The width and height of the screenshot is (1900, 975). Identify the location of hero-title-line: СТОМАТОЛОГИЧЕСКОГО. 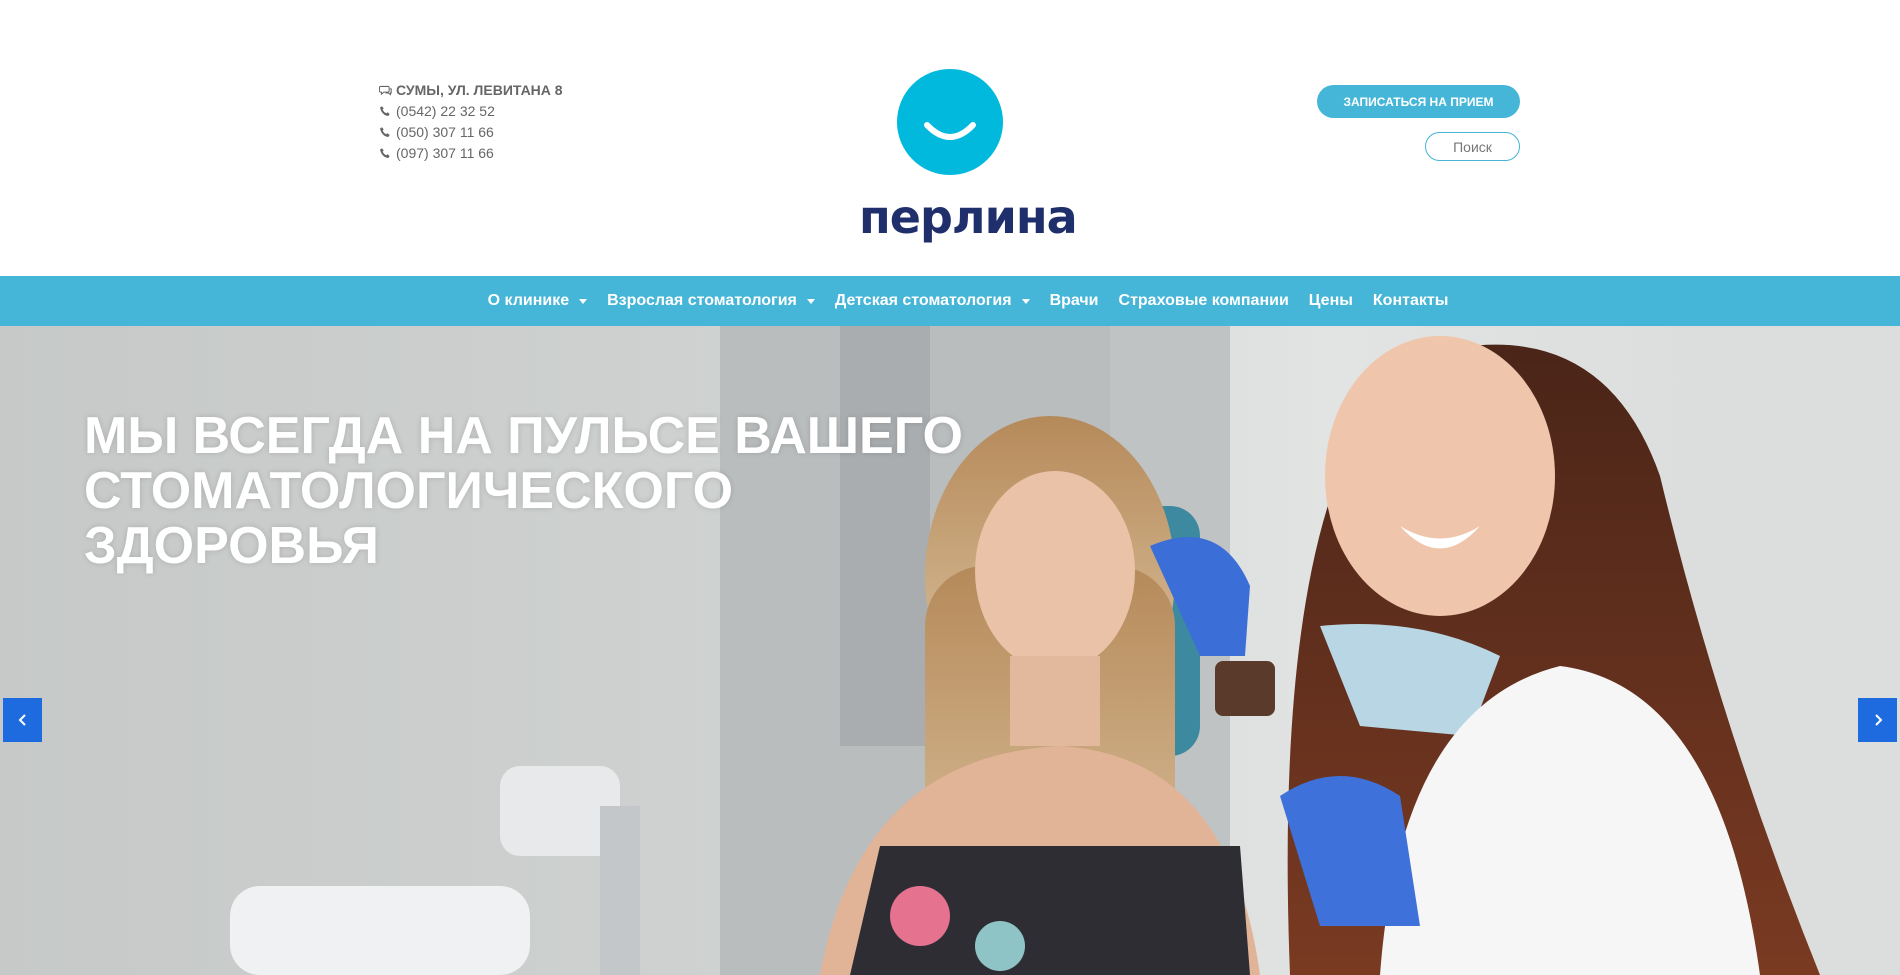
(409, 491).